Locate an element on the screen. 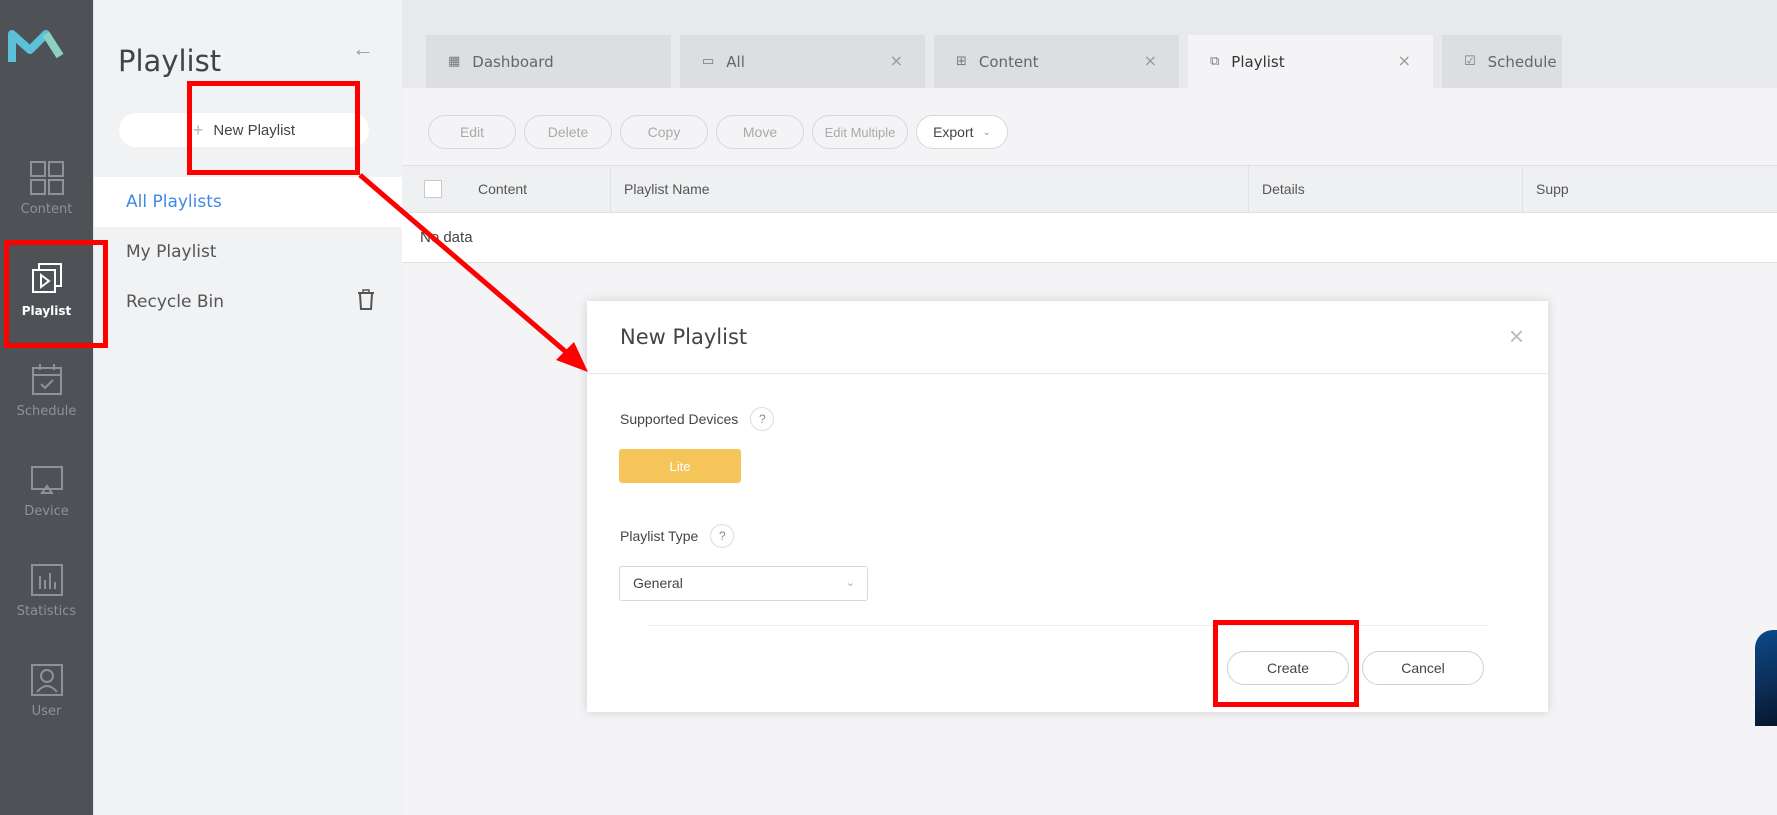 This screenshot has height=815, width=1777. edit-multiple-button: Edit Multiple is located at coordinates (860, 132).